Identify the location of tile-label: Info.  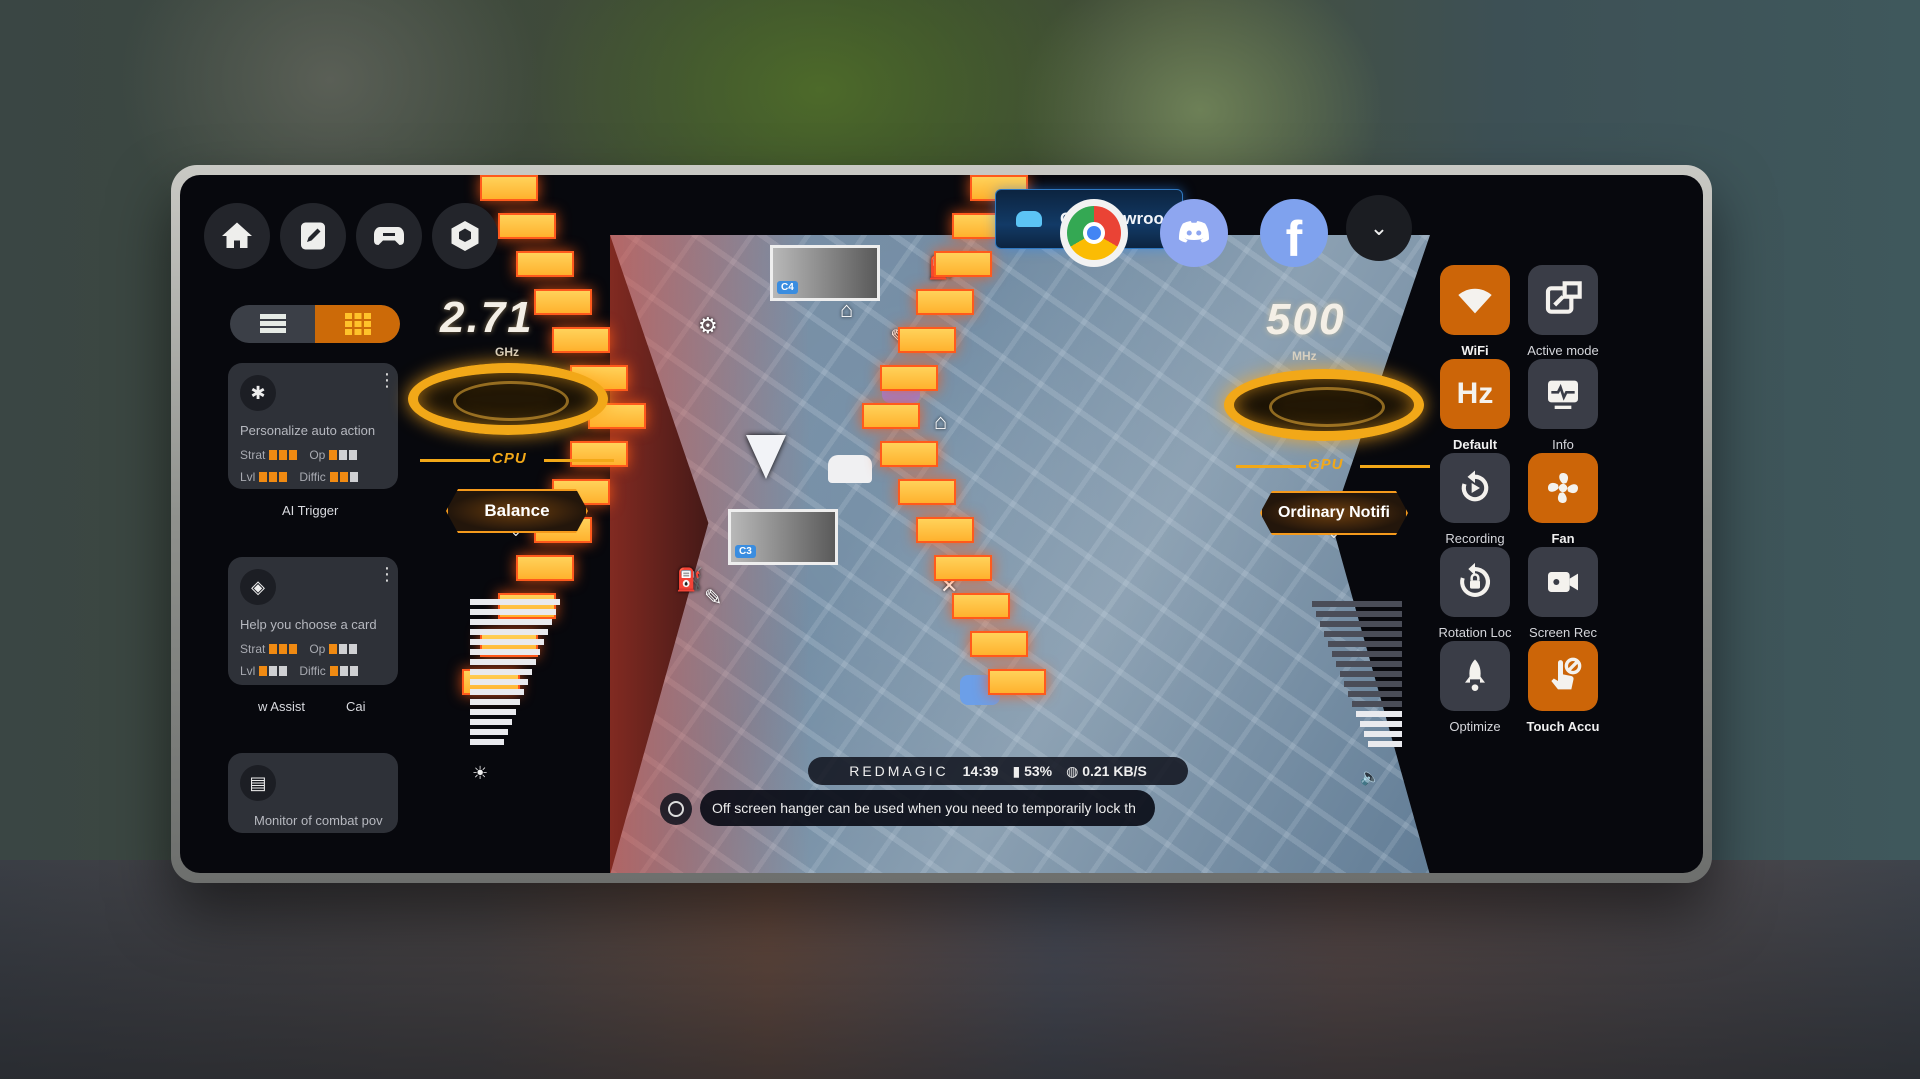
(1563, 444).